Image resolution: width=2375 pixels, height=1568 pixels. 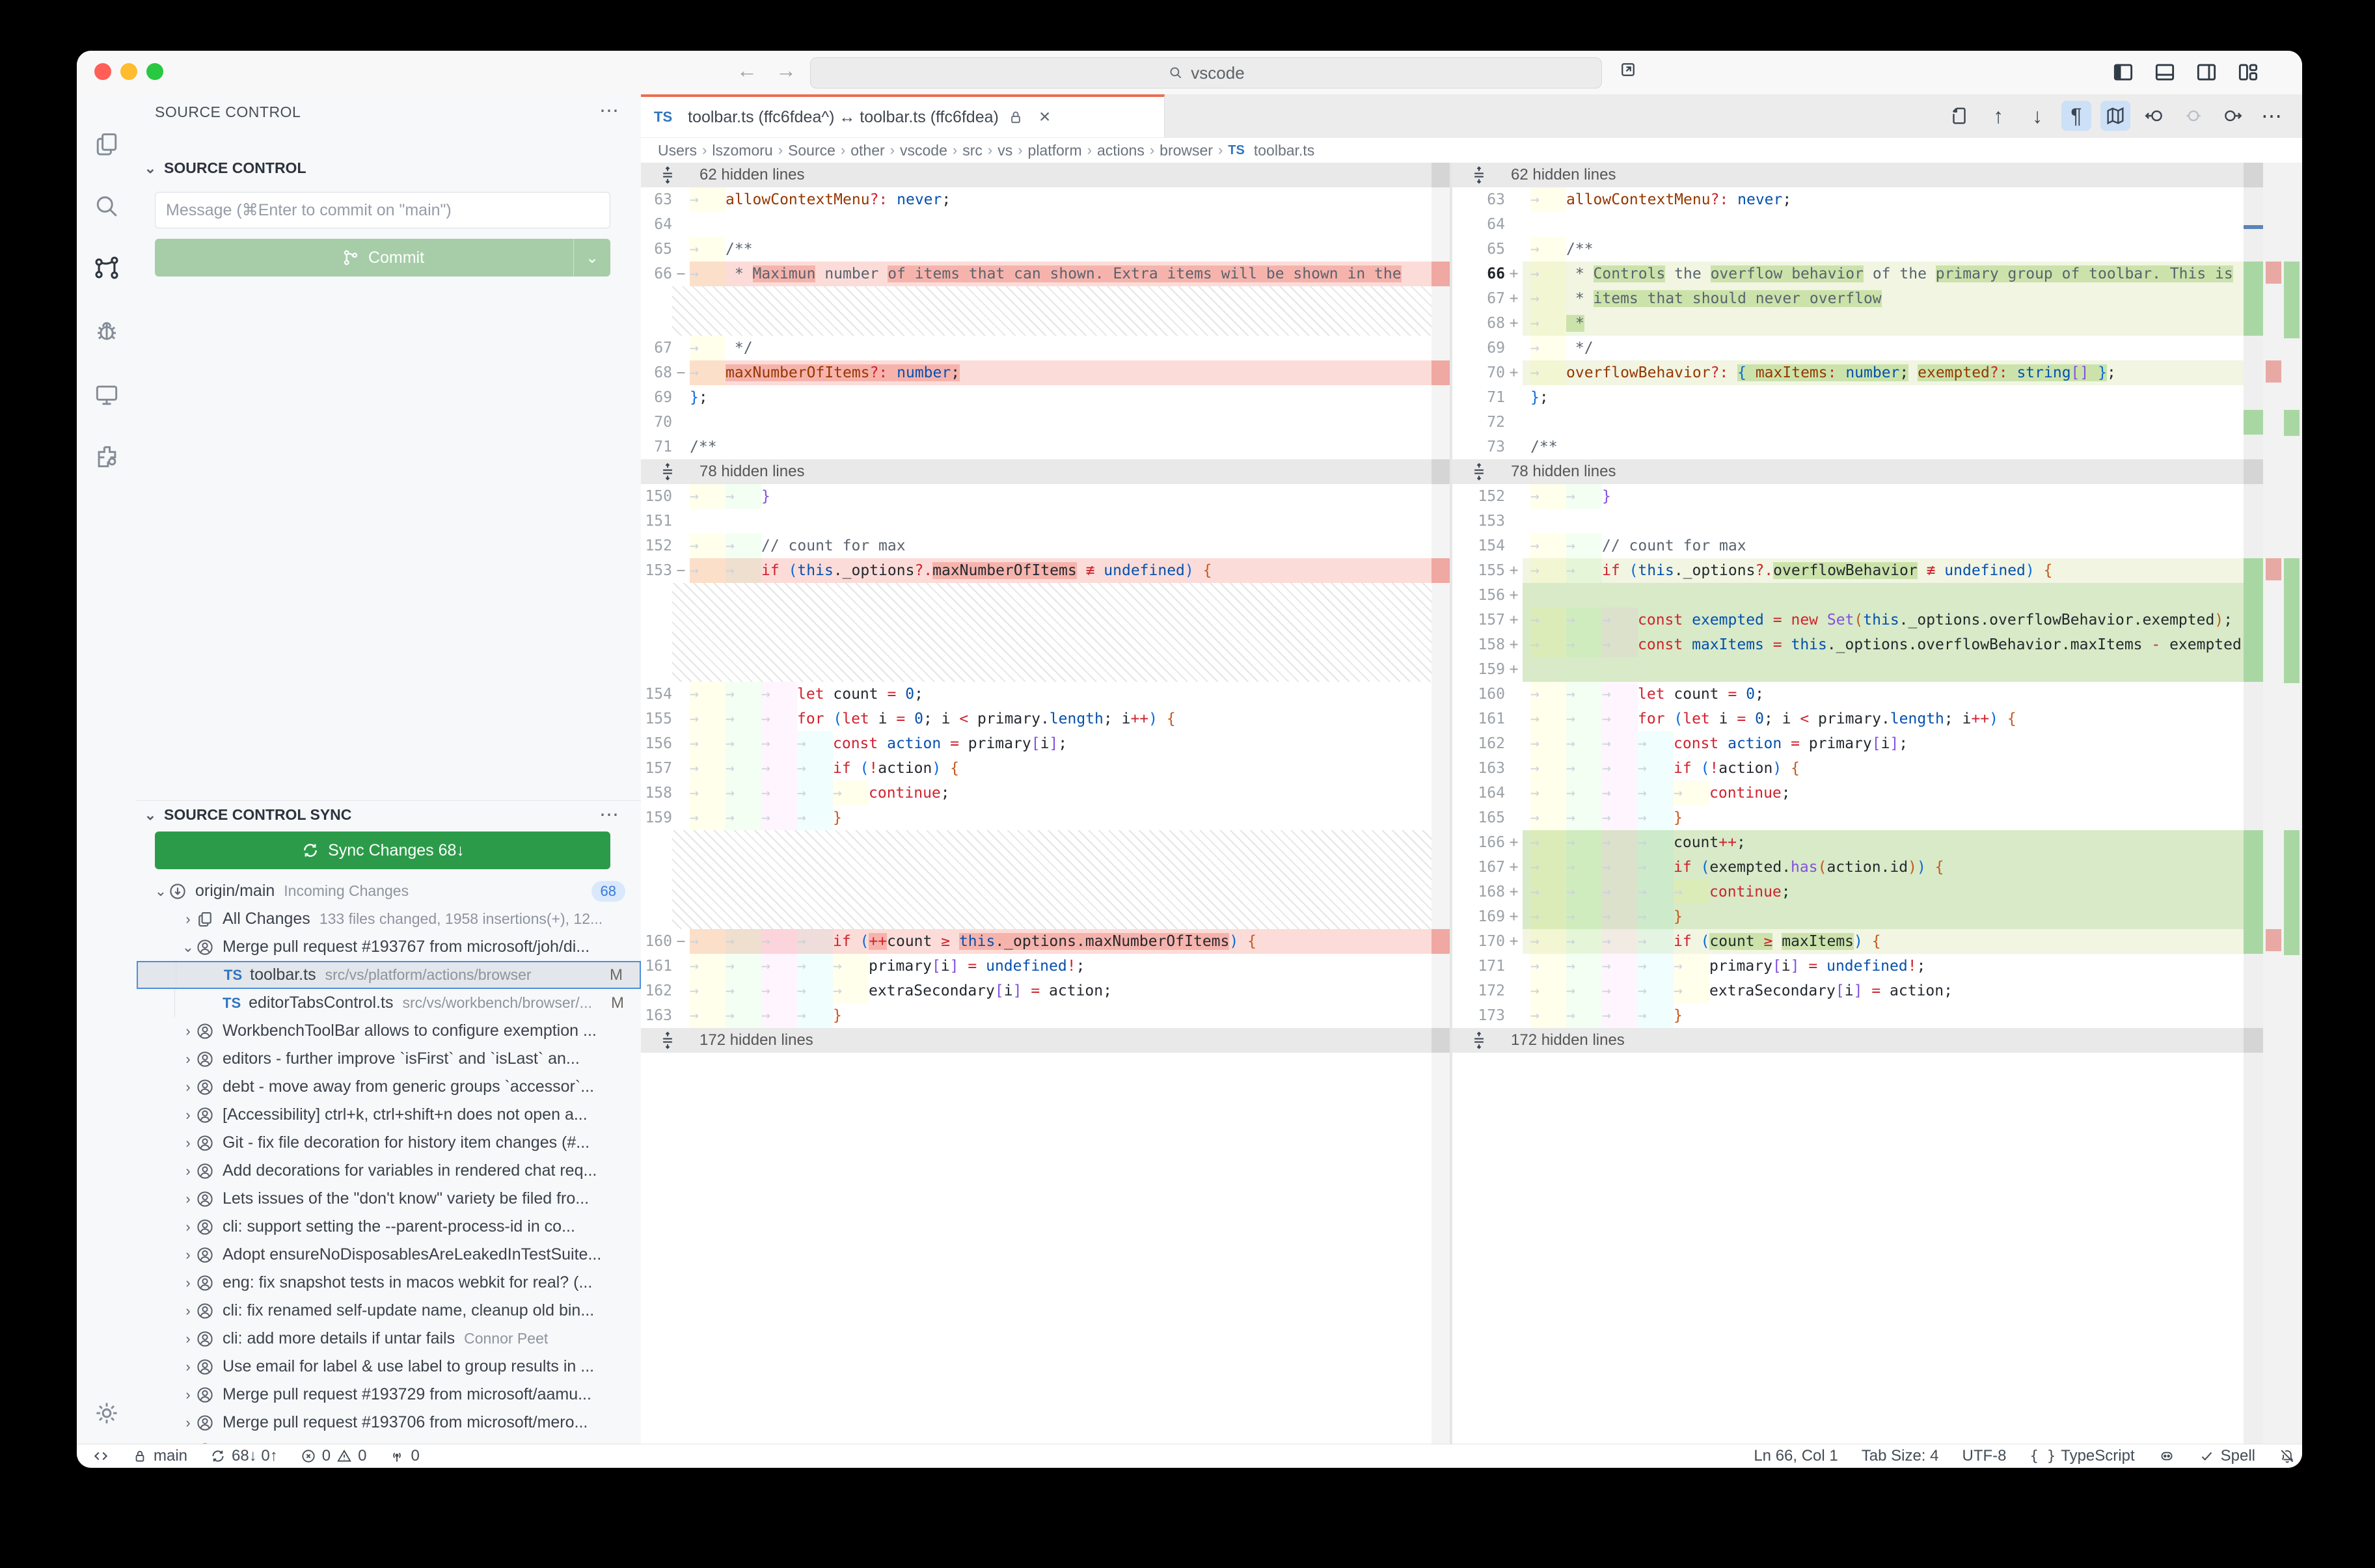 What do you see at coordinates (811, 150) in the screenshot?
I see `breadcrumb-item: Source` at bounding box center [811, 150].